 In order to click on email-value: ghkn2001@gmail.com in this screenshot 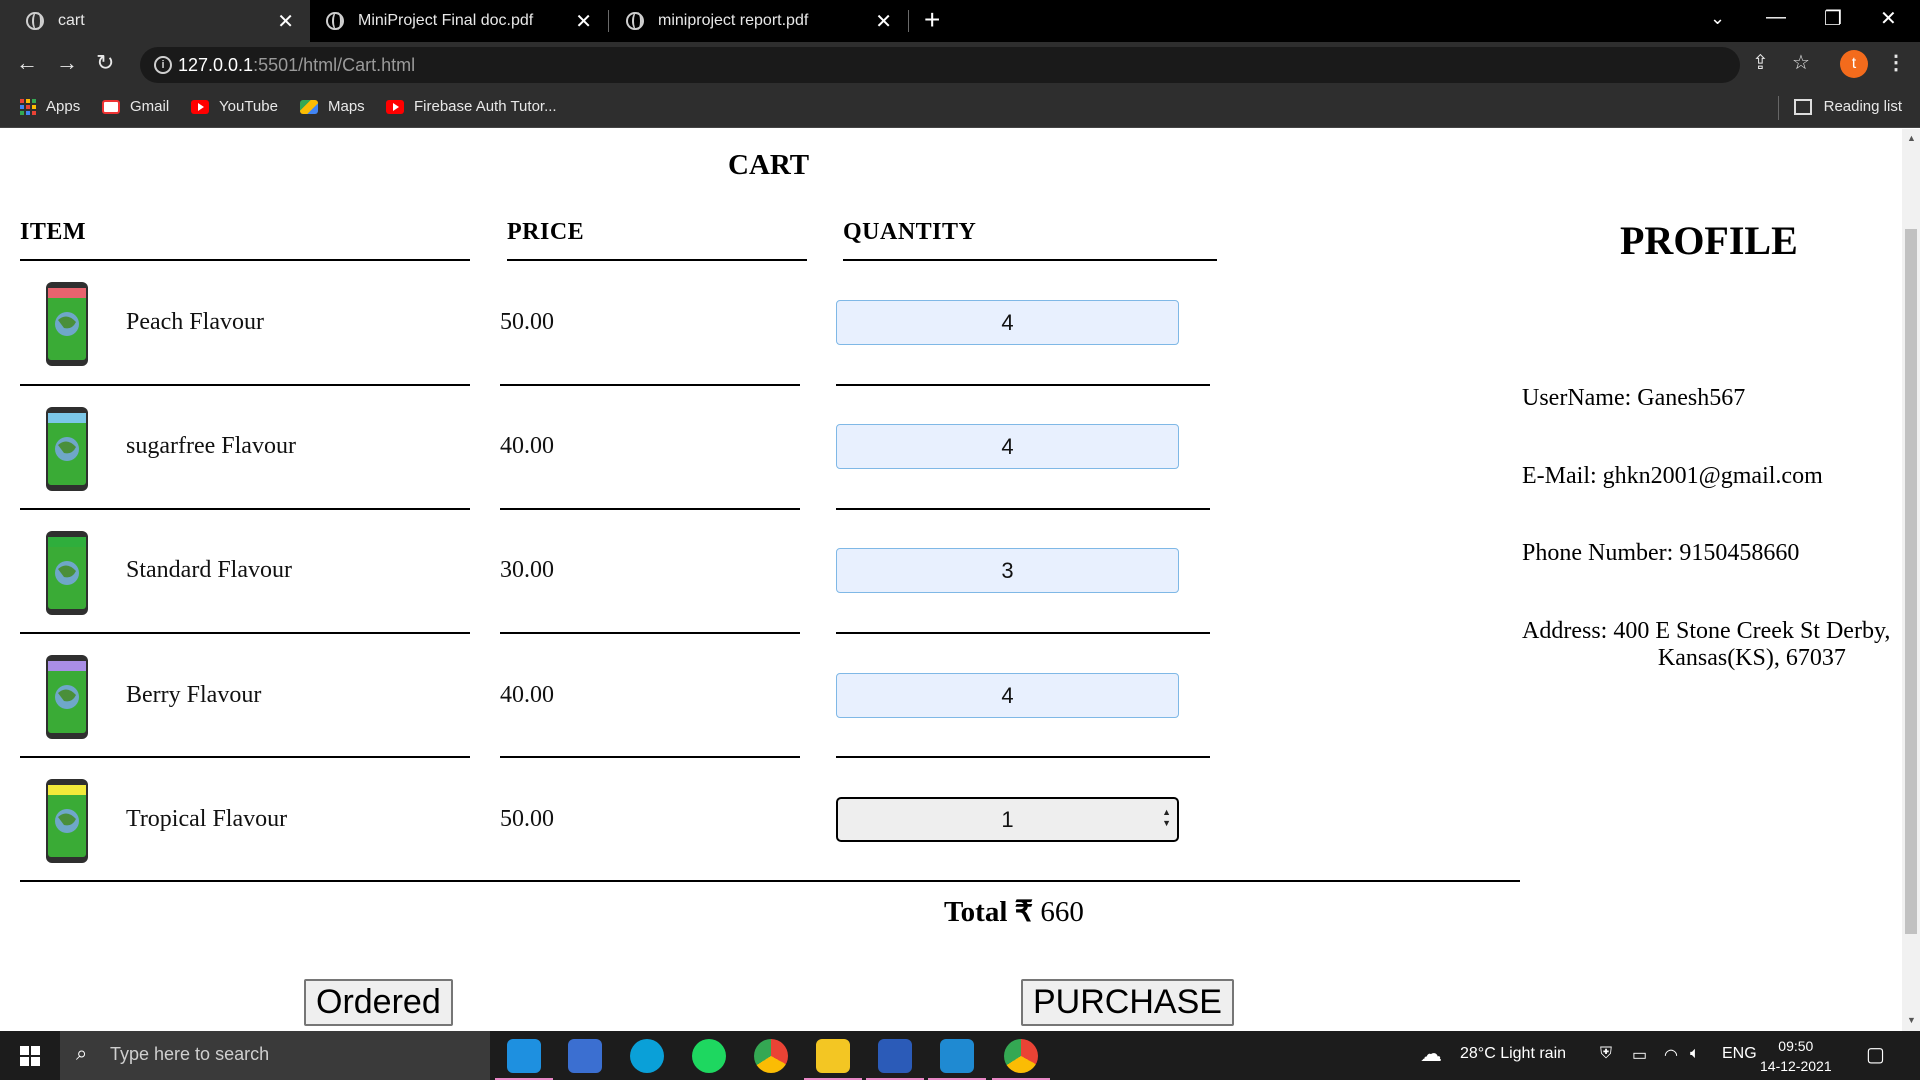, I will do `click(1712, 476)`.